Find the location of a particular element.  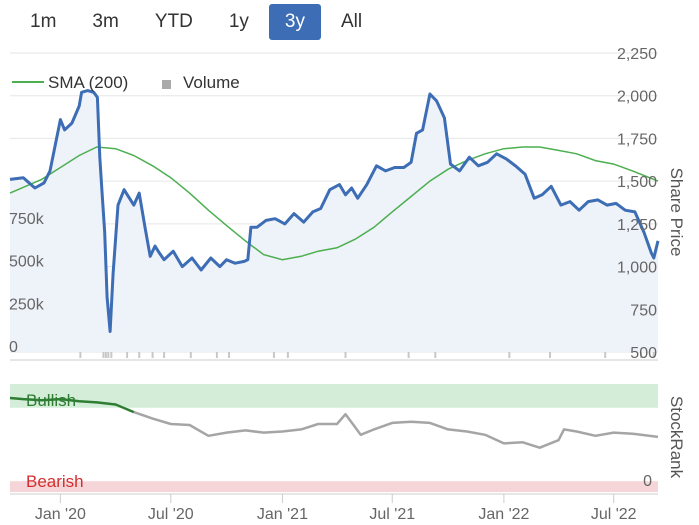

price-axis-title: Share Price is located at coordinates (676, 212).